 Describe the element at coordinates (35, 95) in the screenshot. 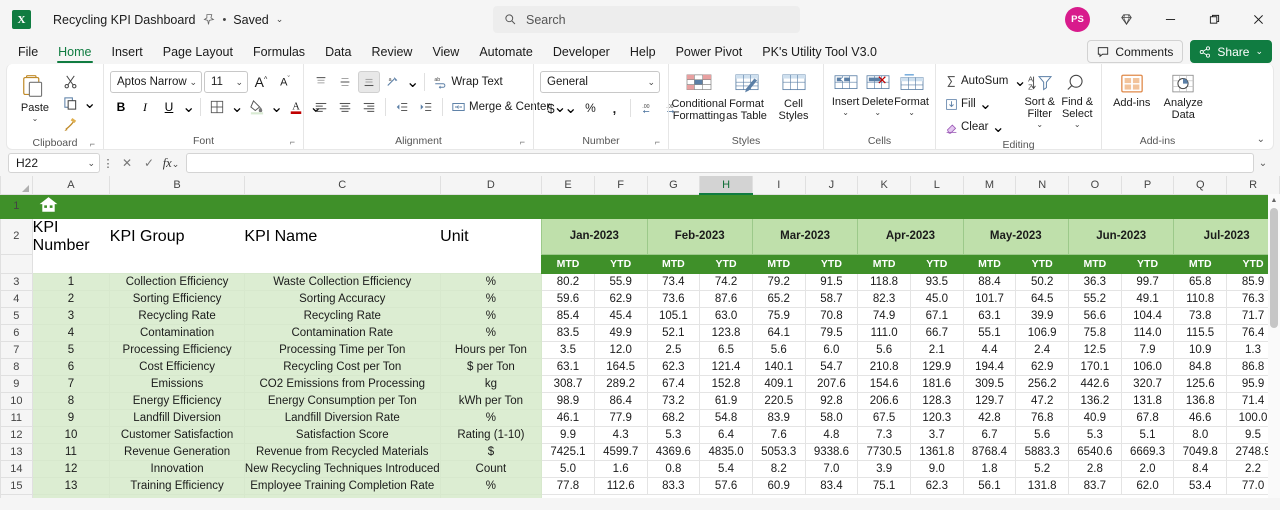

I see `paste-button: Paste ⌄` at that location.